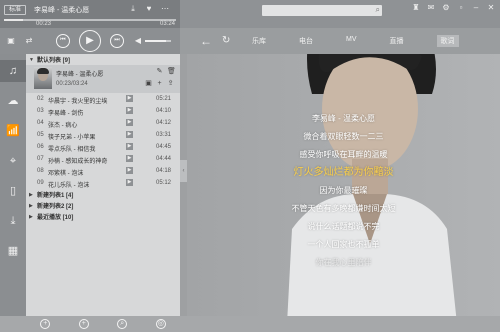  I want to click on share-icon: ⇪, so click(170, 83).